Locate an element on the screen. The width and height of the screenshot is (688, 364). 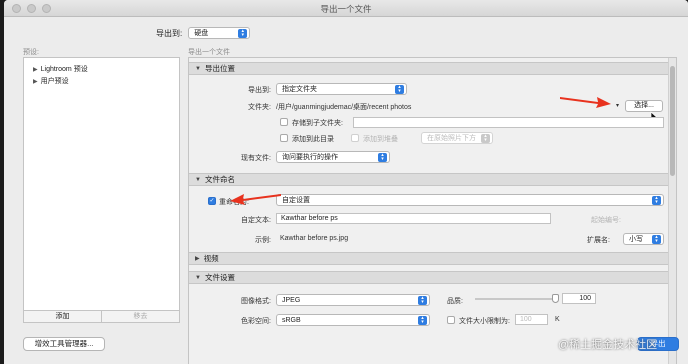
export-to-folder-label: 导出到: is located at coordinates (259, 90).